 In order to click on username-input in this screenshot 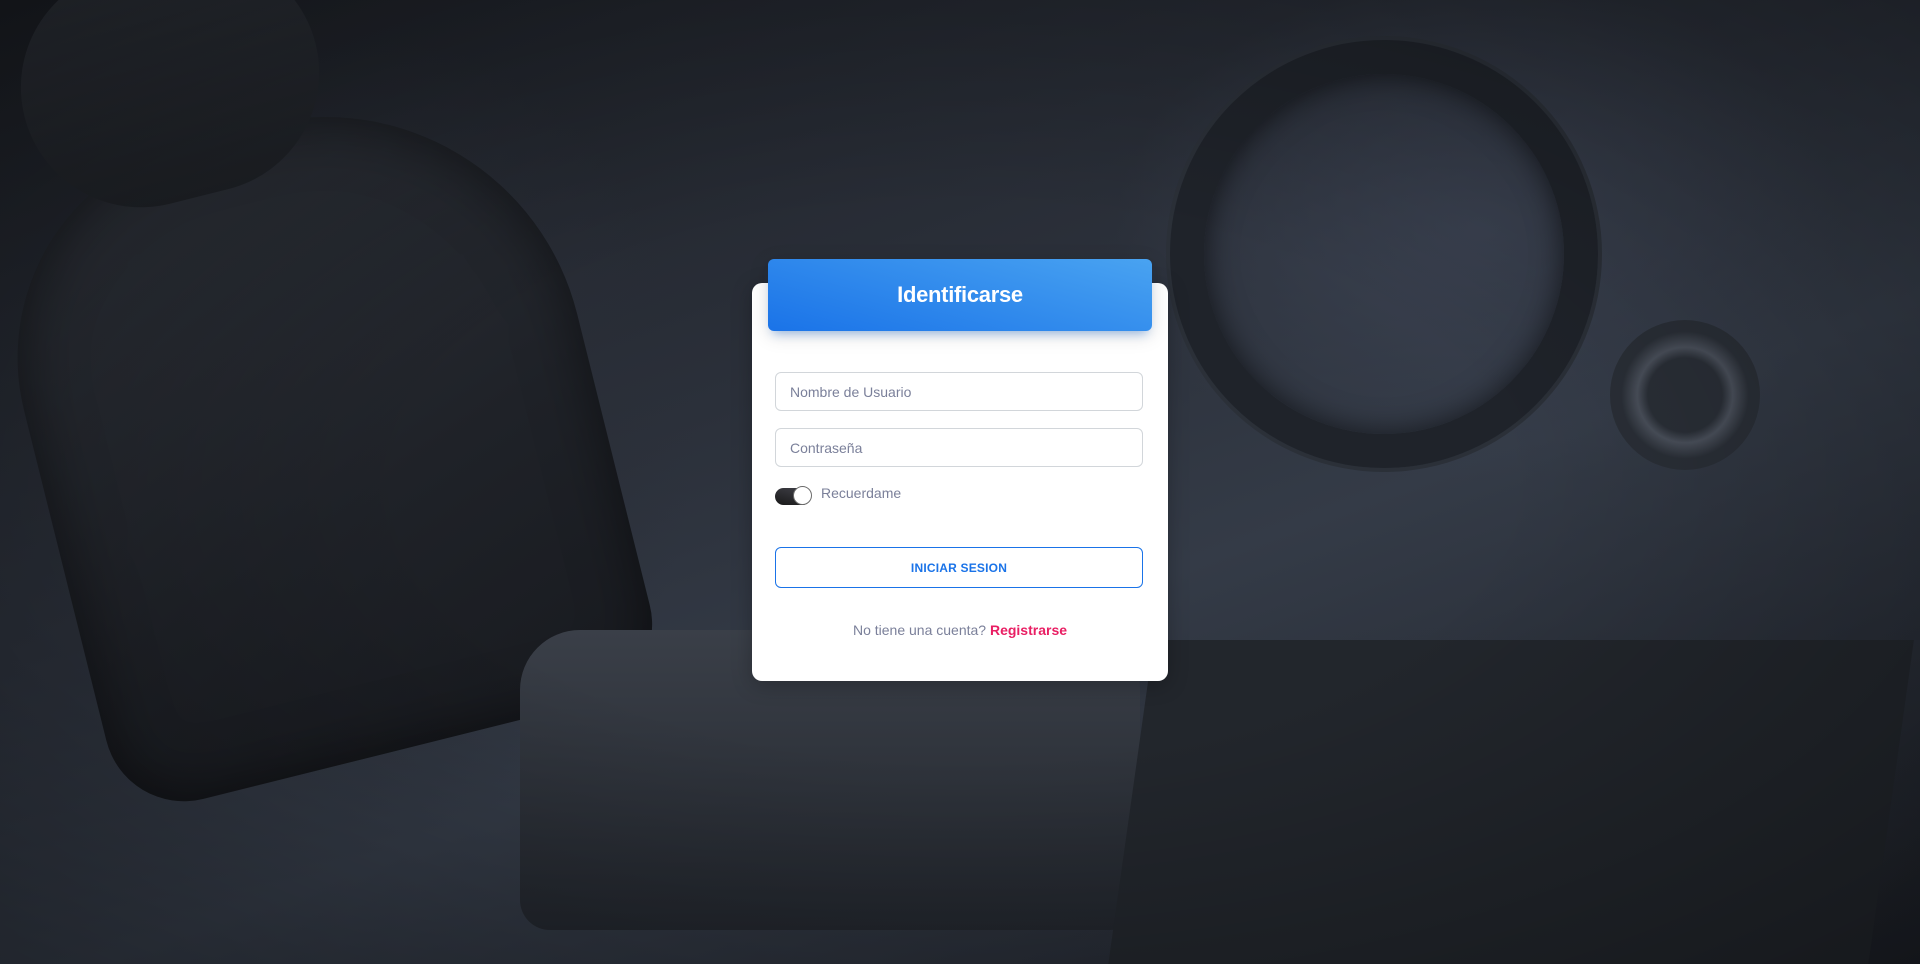, I will do `click(959, 391)`.